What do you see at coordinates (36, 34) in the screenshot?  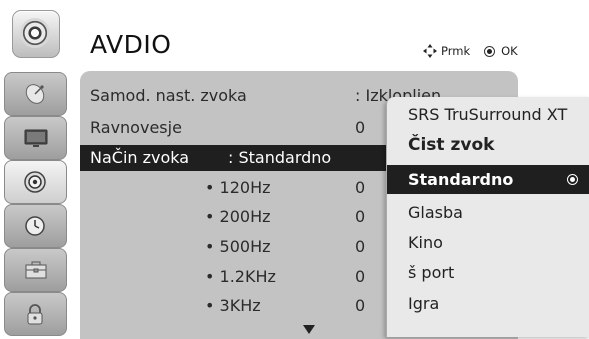 I see `audio-menu-icon` at bounding box center [36, 34].